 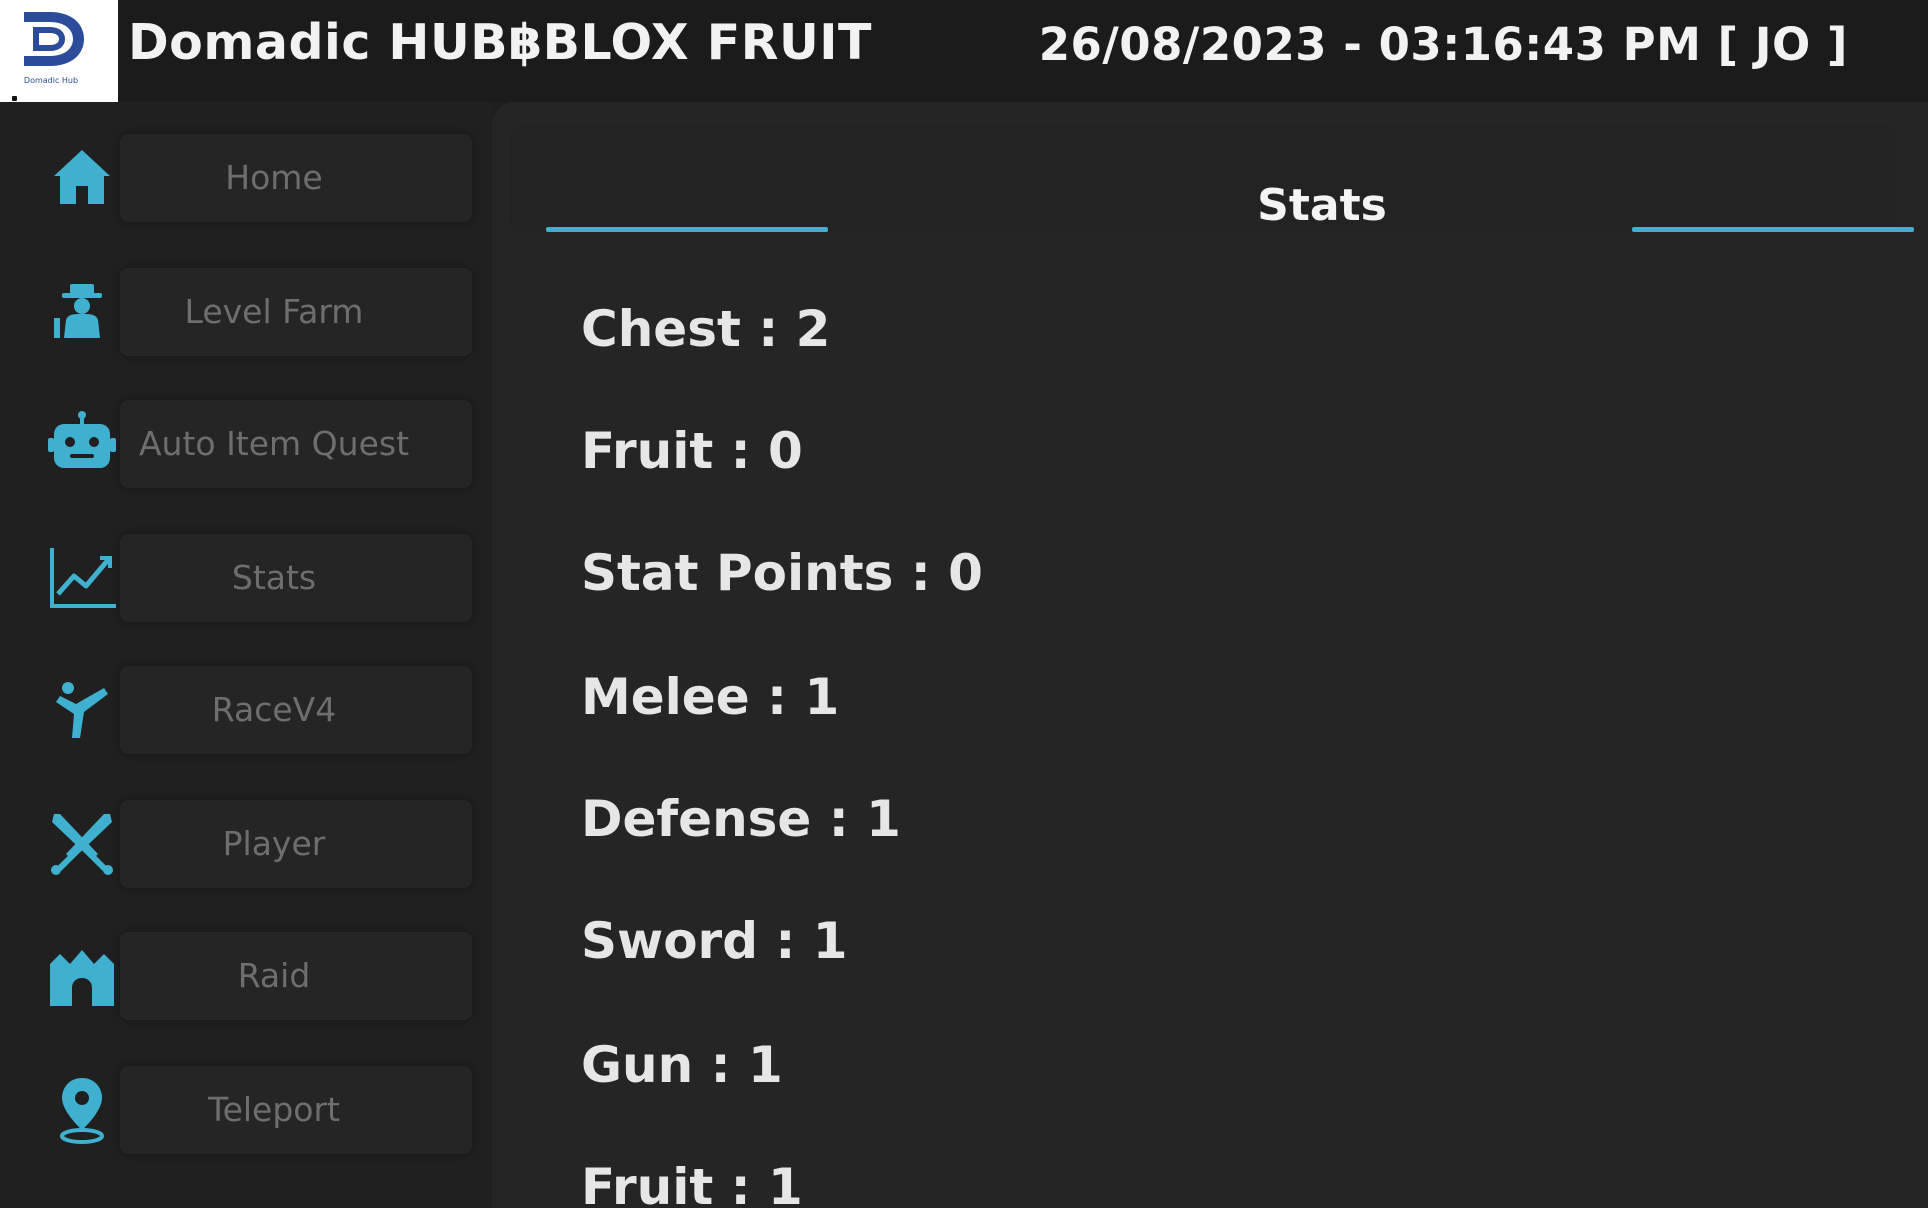 I want to click on sidebar-item-label: Raid, so click(x=274, y=975).